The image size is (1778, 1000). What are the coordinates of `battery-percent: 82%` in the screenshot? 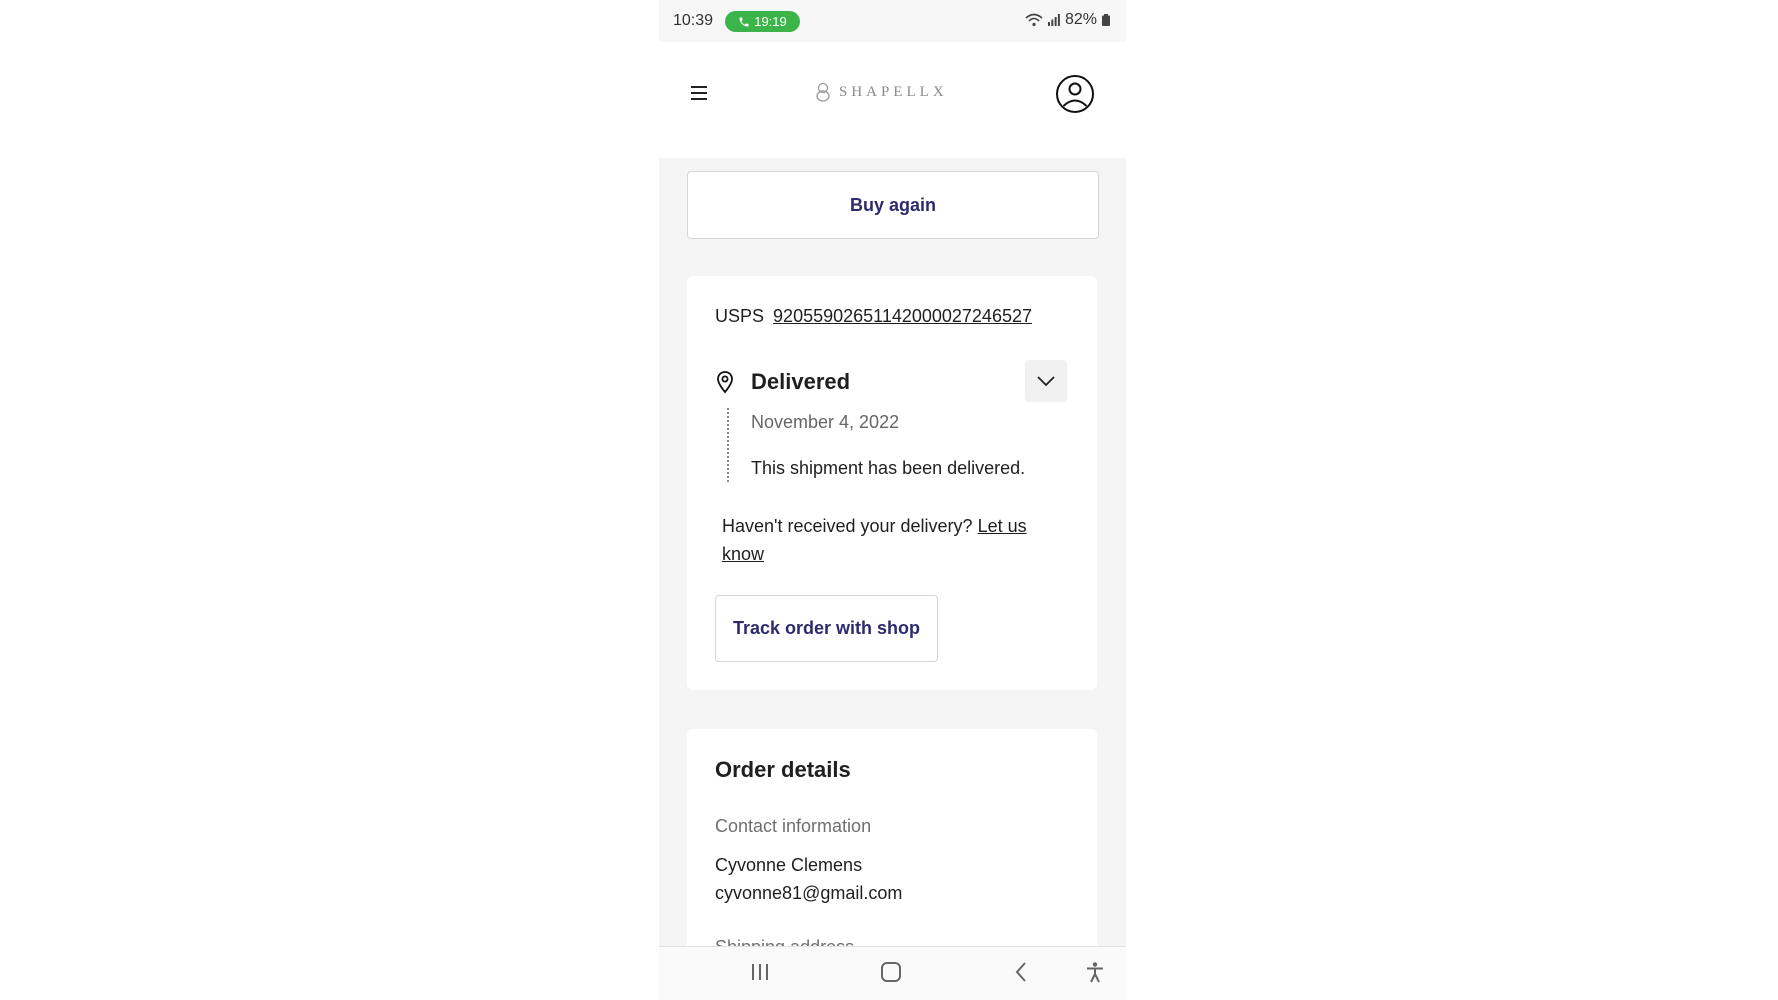 It's located at (1080, 19).